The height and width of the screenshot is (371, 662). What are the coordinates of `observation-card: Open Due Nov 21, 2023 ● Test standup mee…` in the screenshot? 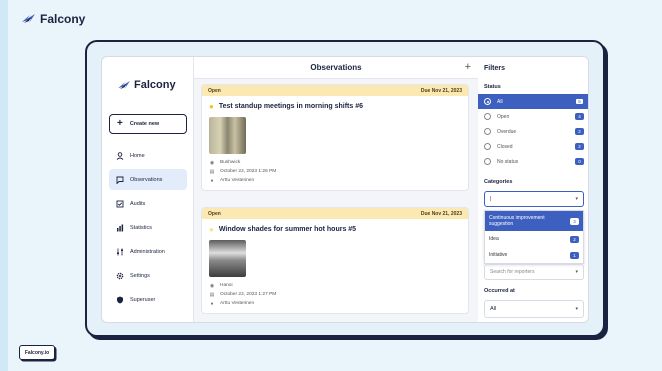 It's located at (335, 137).